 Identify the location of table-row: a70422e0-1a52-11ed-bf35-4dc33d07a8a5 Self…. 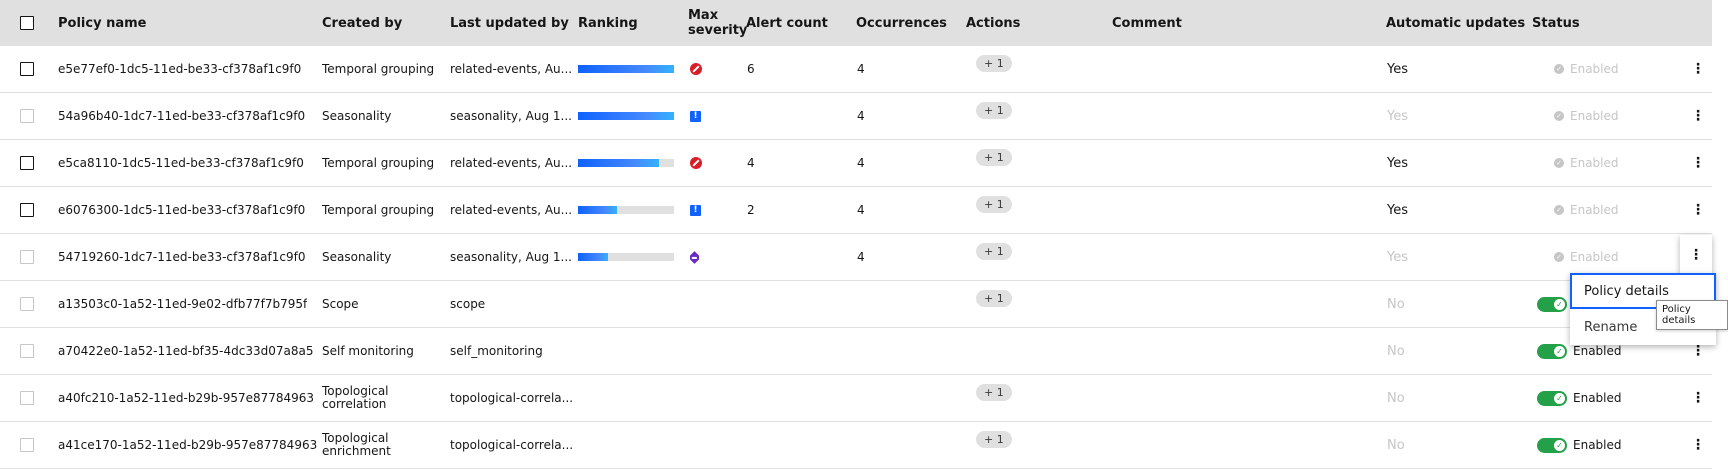
(856, 351).